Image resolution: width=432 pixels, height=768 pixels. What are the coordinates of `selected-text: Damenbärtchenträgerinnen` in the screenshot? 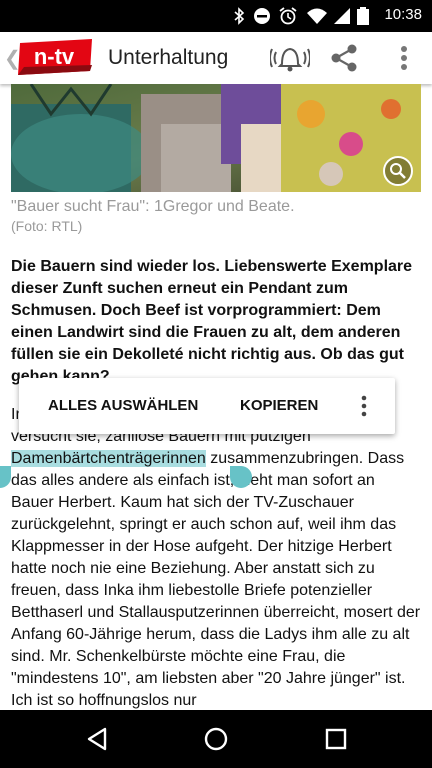 It's located at (108, 458).